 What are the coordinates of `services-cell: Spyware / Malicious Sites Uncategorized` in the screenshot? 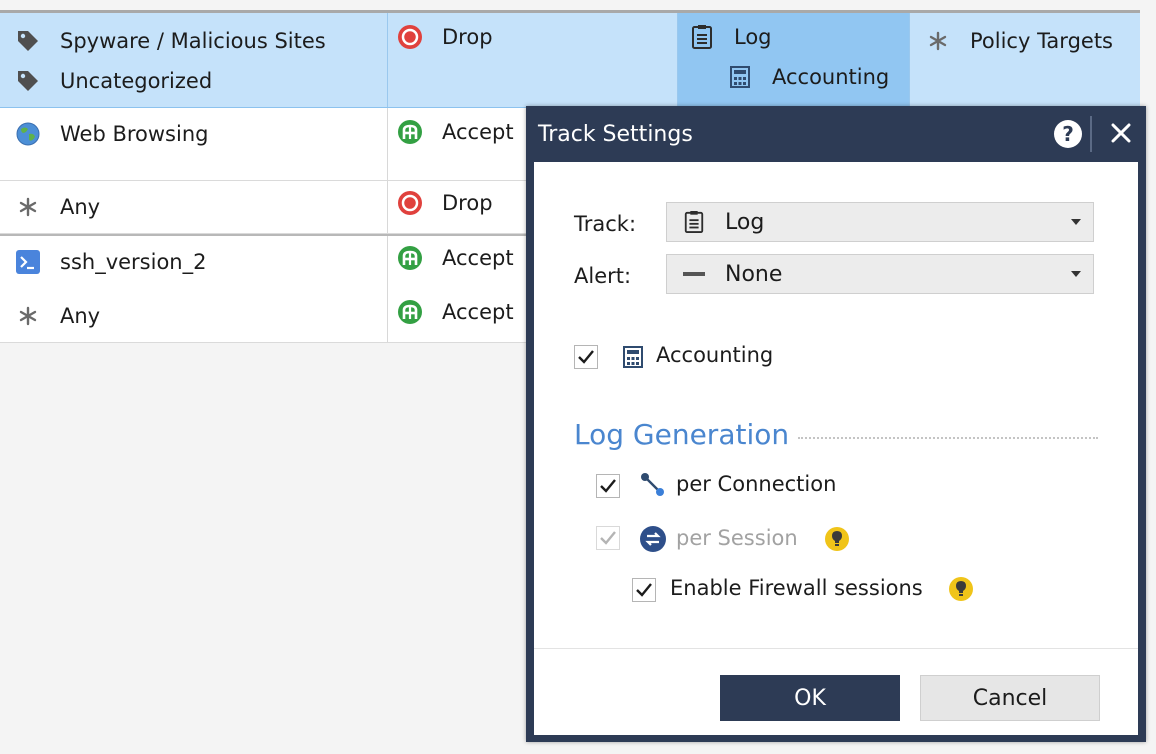 It's located at (194, 60).